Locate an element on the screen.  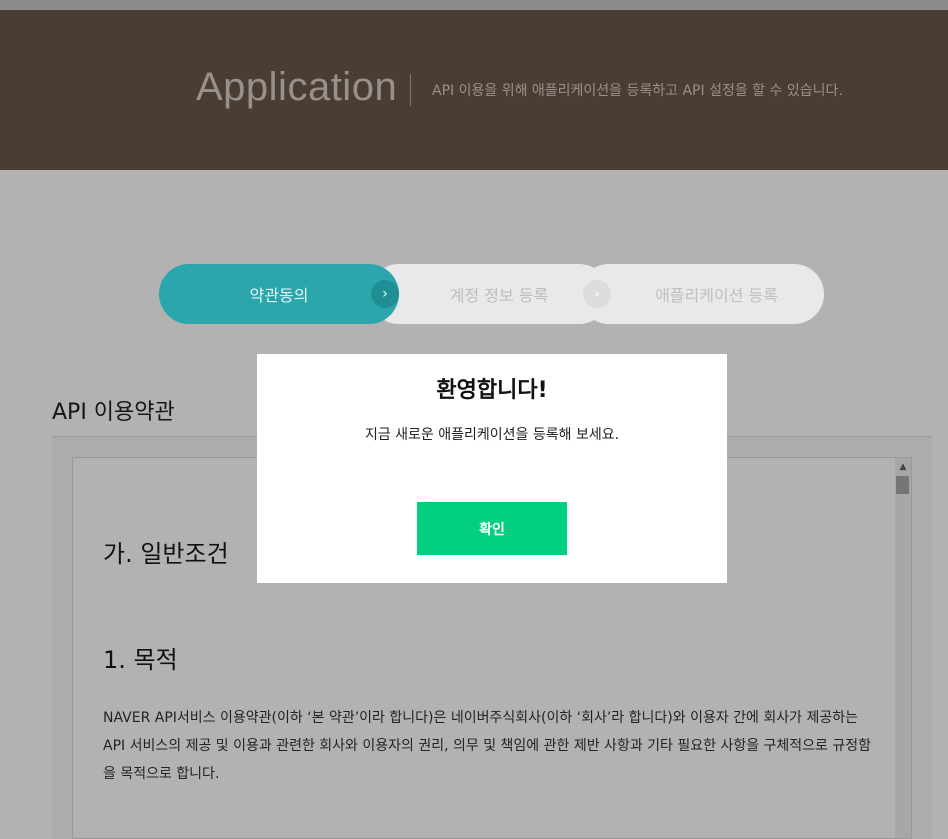
step-account-info: 계정 정보 등록 is located at coordinates (489, 294).